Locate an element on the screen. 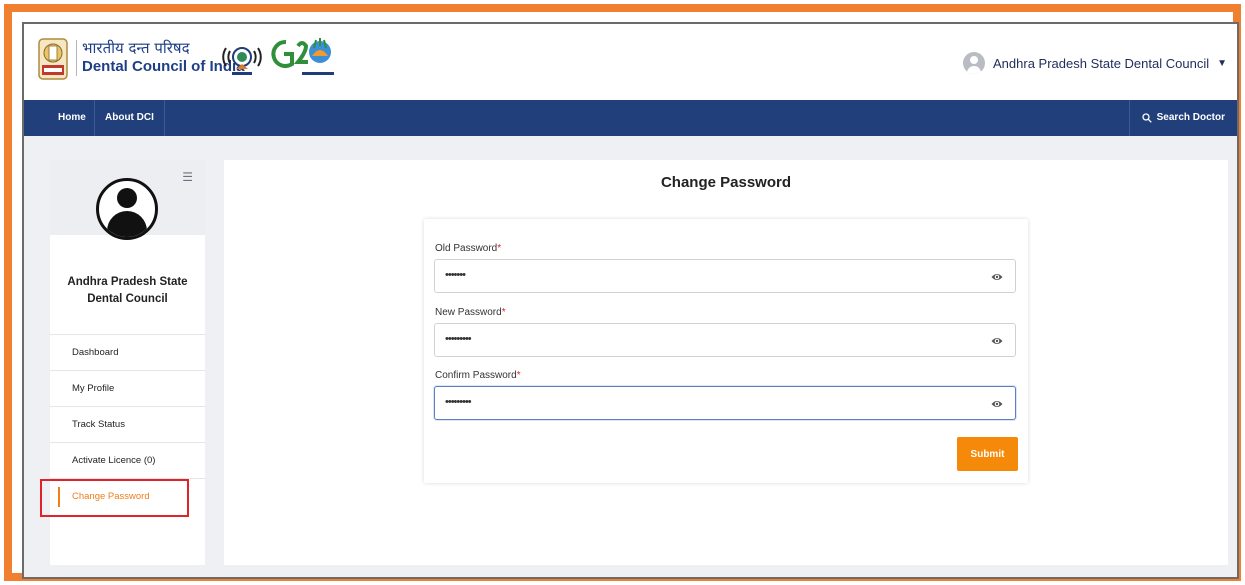 The height and width of the screenshot is (585, 1245). collapse-menu-icon: ☰ is located at coordinates (187, 177).